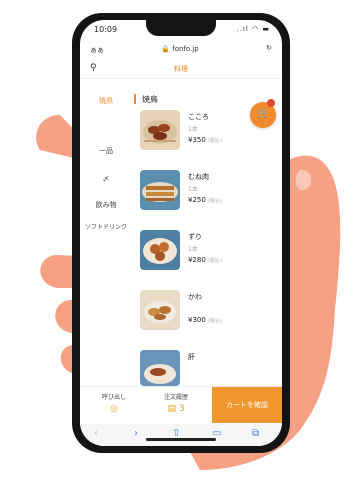  I want to click on call-staff-label: 呼び出し, so click(113, 397).